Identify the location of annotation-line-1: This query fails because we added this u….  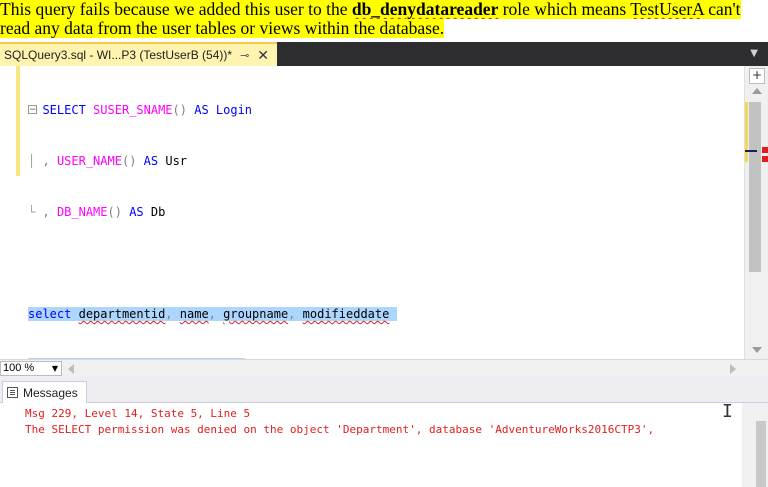
(370, 9).